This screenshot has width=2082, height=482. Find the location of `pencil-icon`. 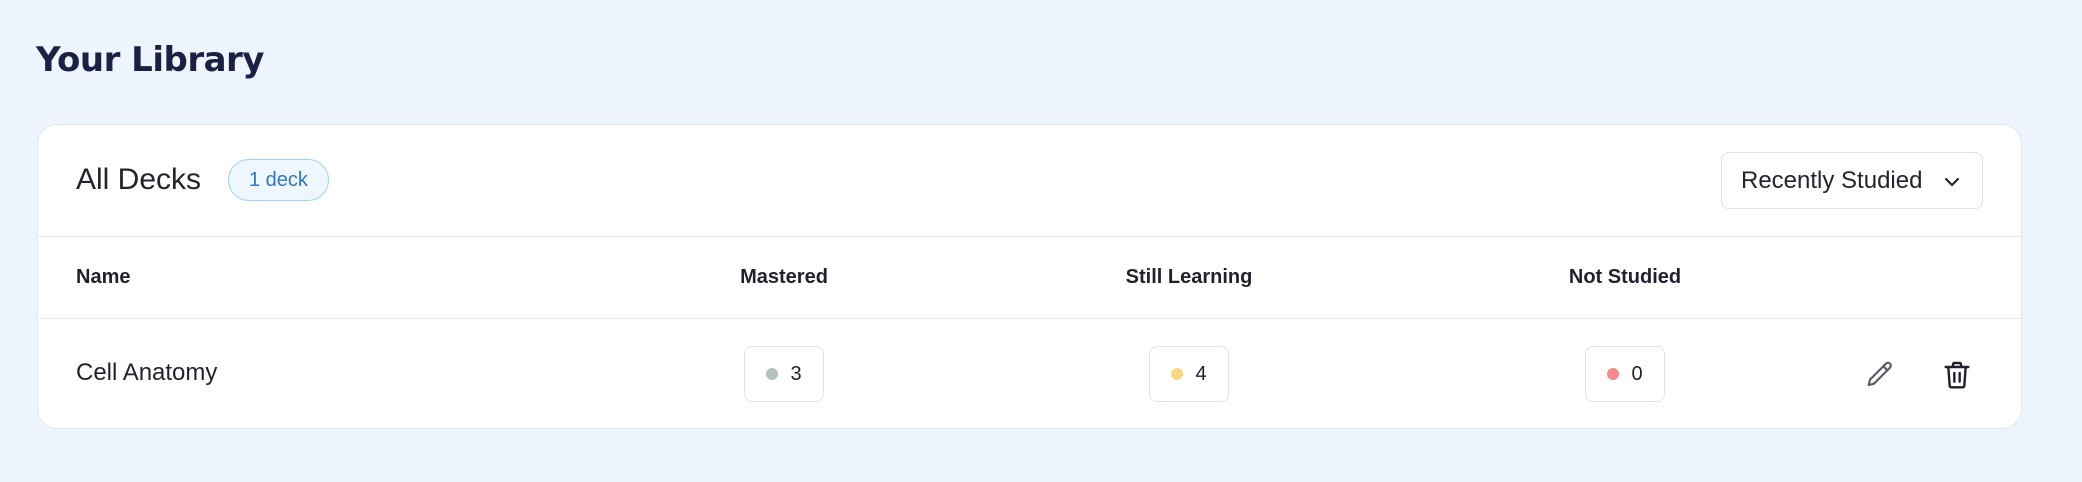

pencil-icon is located at coordinates (1879, 374).